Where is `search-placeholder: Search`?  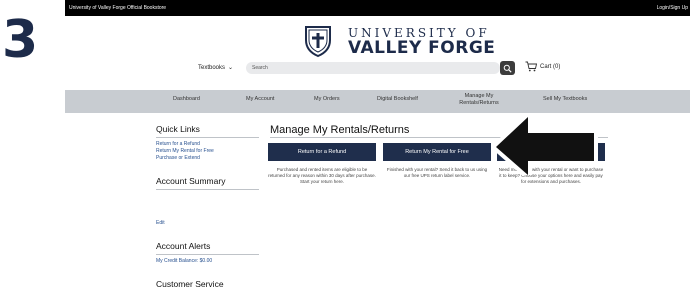 search-placeholder: Search is located at coordinates (260, 68).